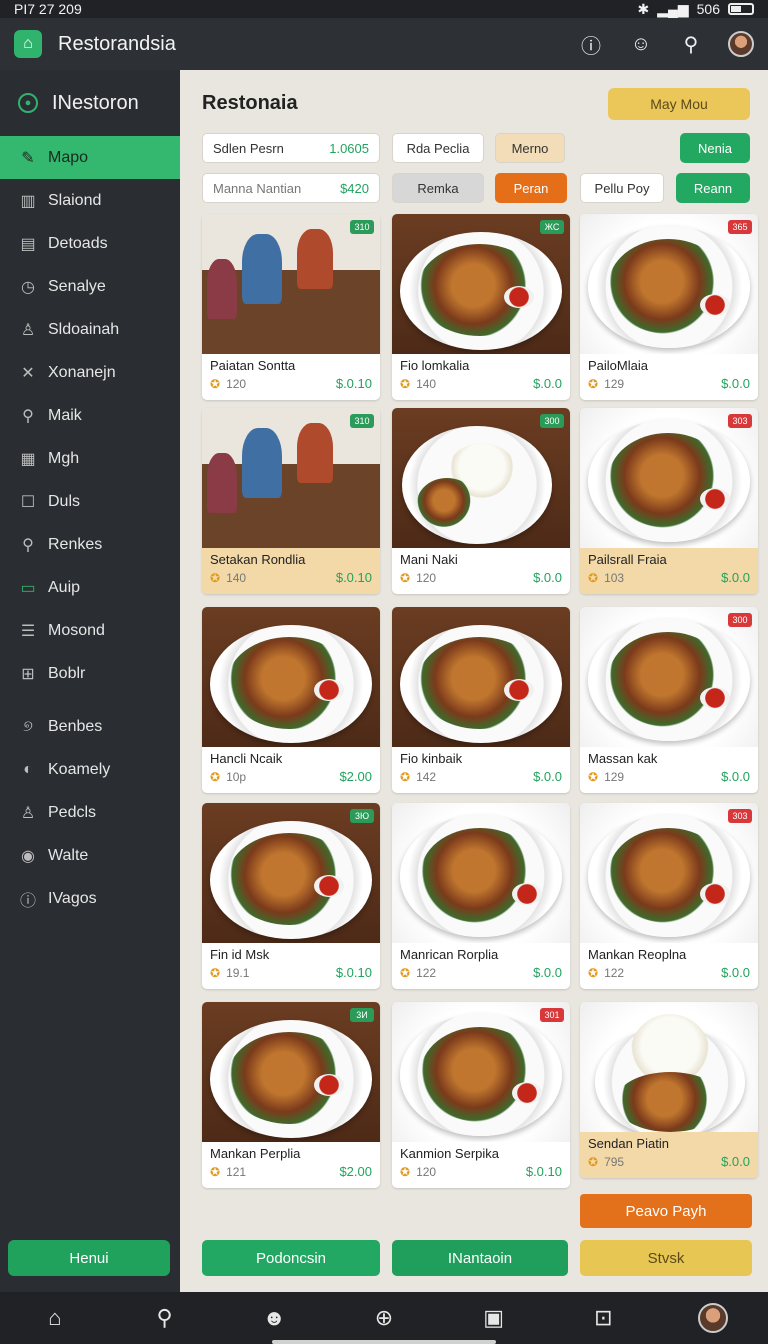  I want to click on sidebar-button: Henui, so click(89, 1258).